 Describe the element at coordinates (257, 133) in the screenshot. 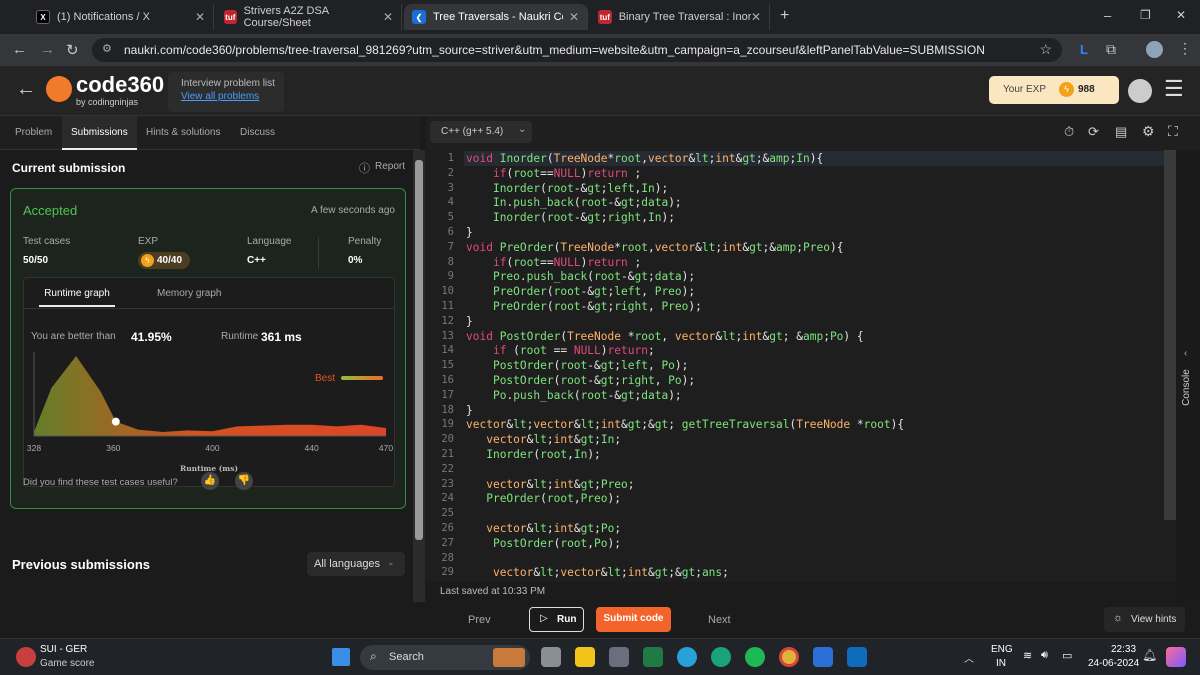

I see `tab-discuss: Discuss` at that location.